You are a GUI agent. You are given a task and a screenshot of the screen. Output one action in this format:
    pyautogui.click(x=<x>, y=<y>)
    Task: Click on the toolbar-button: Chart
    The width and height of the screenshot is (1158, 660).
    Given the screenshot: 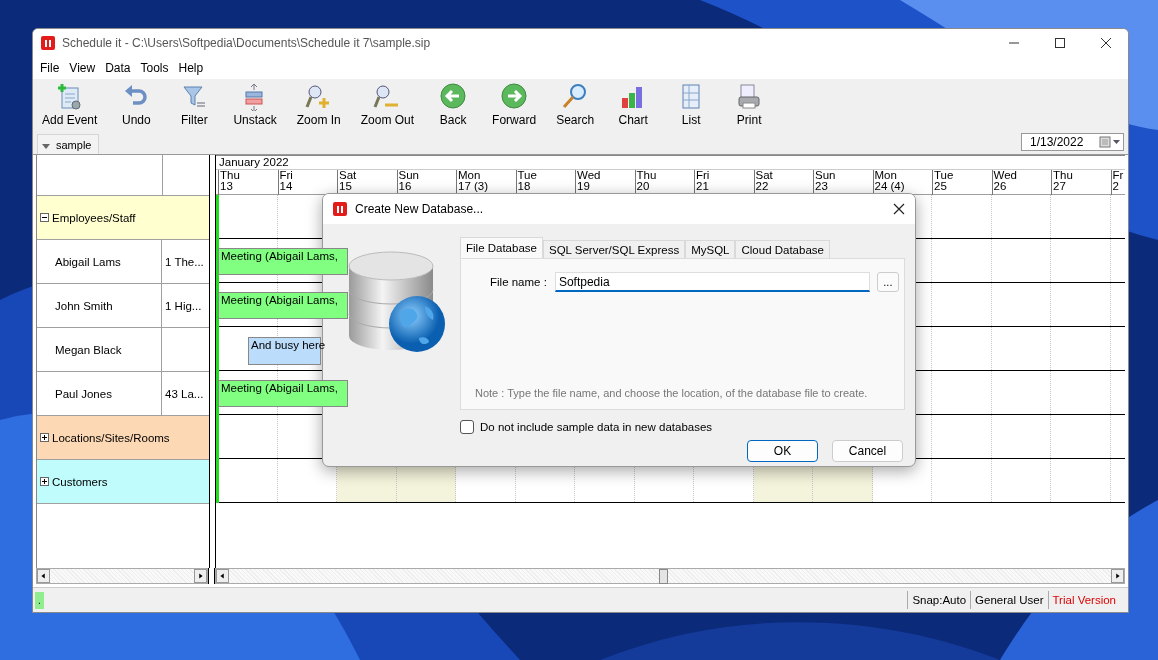 What is the action you would take?
    pyautogui.click(x=633, y=105)
    